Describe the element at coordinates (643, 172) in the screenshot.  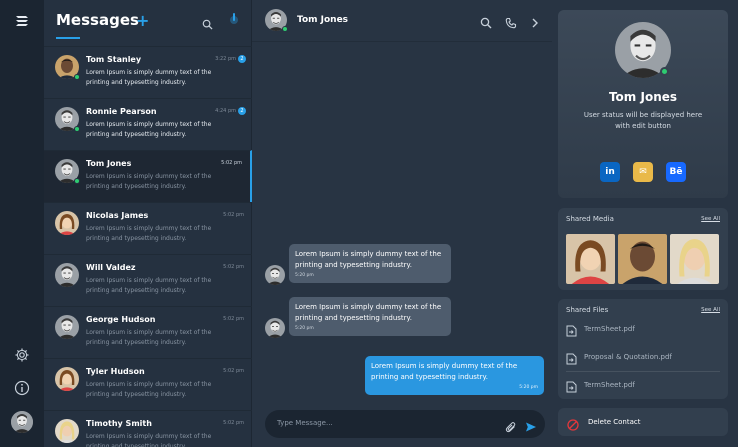
I see `mail-icon: ✉` at that location.